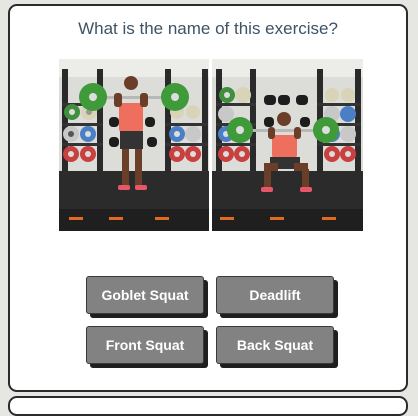 This screenshot has width=418, height=416. What do you see at coordinates (134, 145) in the screenshot?
I see `photo-panel-standing` at bounding box center [134, 145].